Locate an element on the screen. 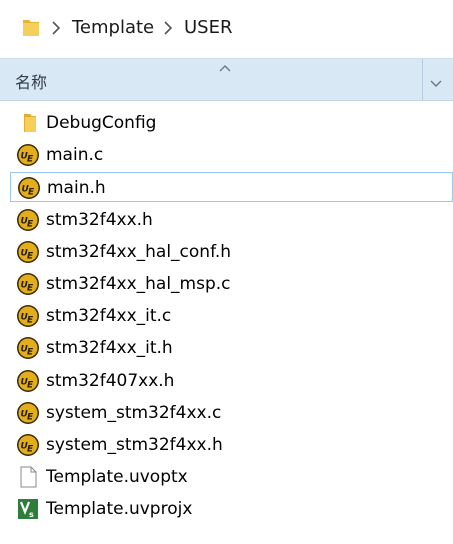  file-row: Template.uvoptx is located at coordinates (231, 477).